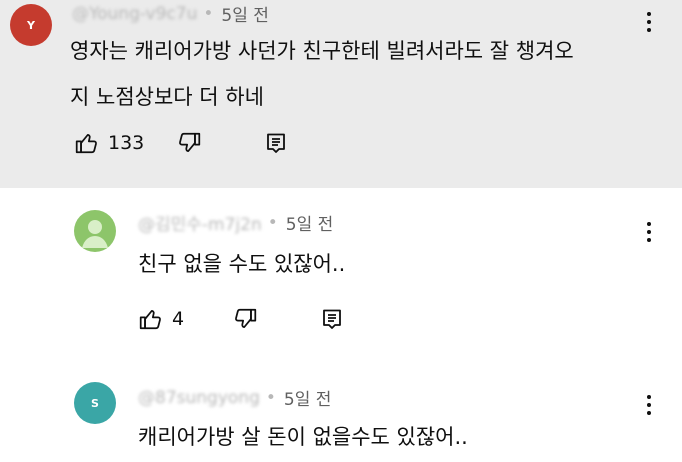  Describe the element at coordinates (303, 437) in the screenshot. I see `comment-text: 캐리어가방 살 돈이 없을수도 있잖어..` at that location.